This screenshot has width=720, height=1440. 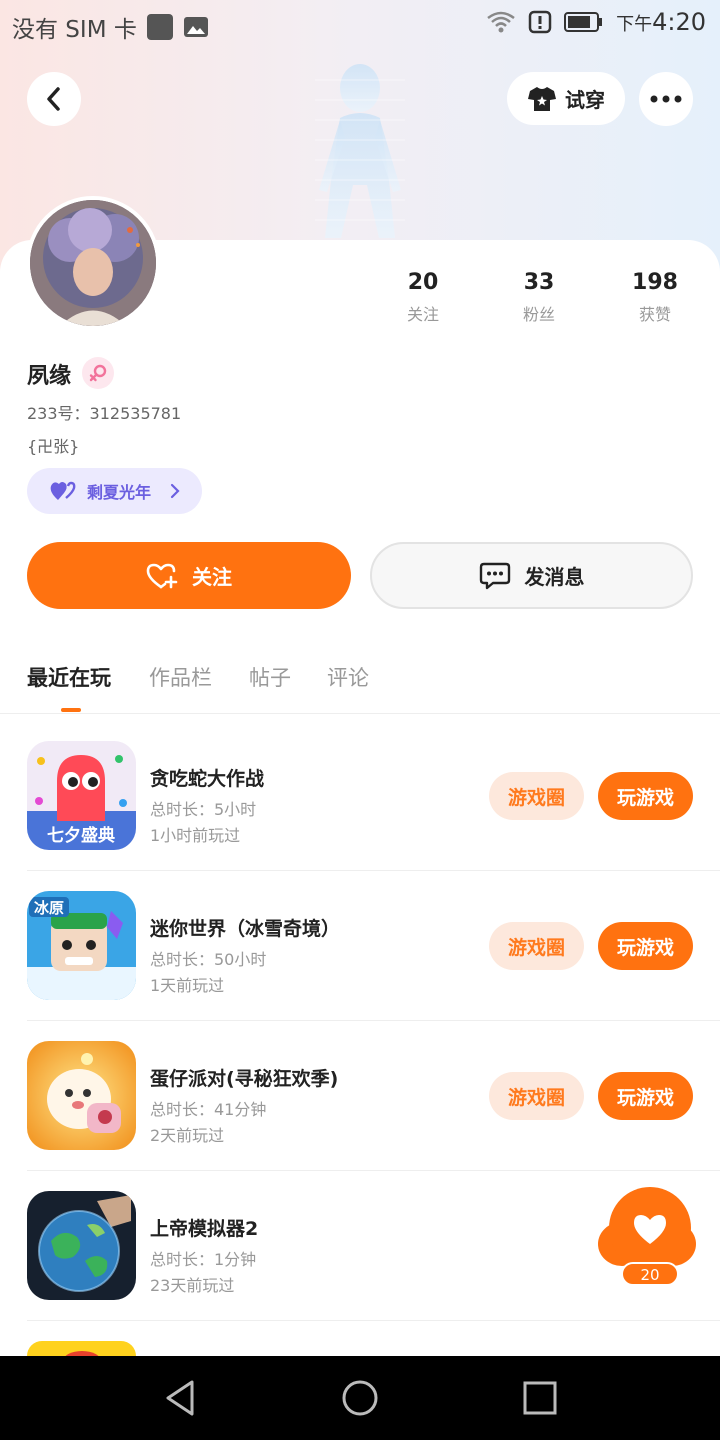 I want to click on user-bio: {卍张}, so click(x=53, y=446).